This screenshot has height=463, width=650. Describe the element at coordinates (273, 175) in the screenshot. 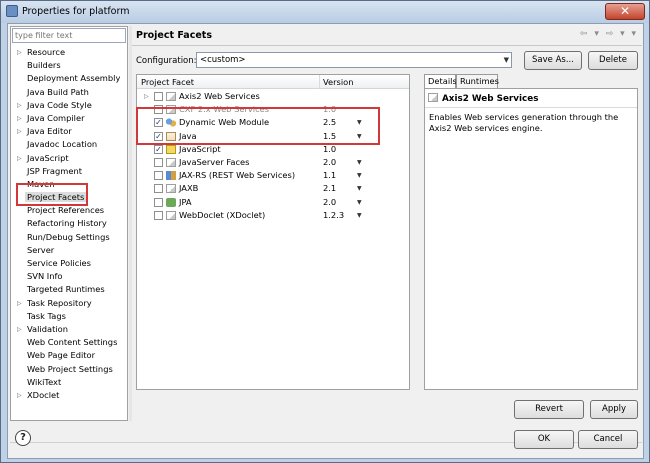

I see `facet-row: JAX-RS (REST Web Services) 1.1 ▼` at that location.